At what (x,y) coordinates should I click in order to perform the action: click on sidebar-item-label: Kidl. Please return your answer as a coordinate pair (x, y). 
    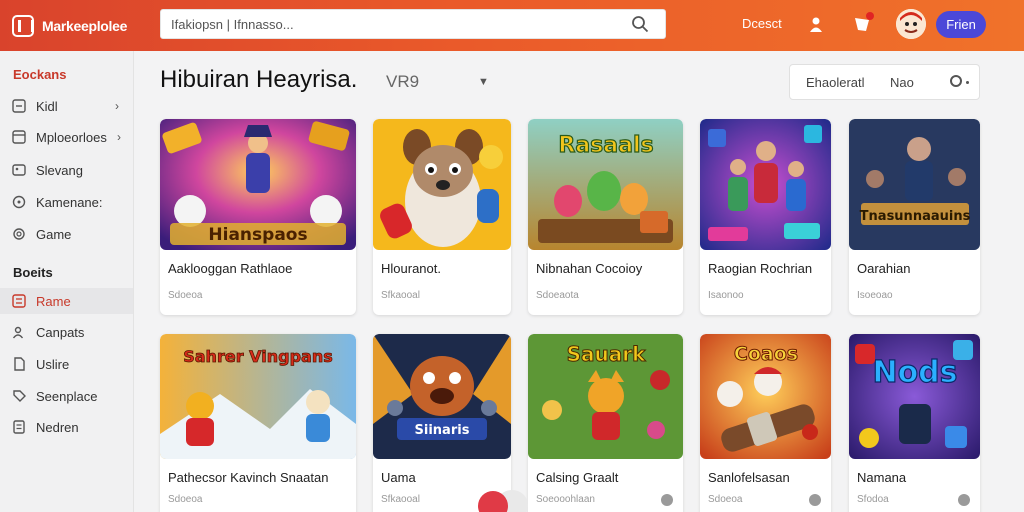
    Looking at the image, I should click on (47, 106).